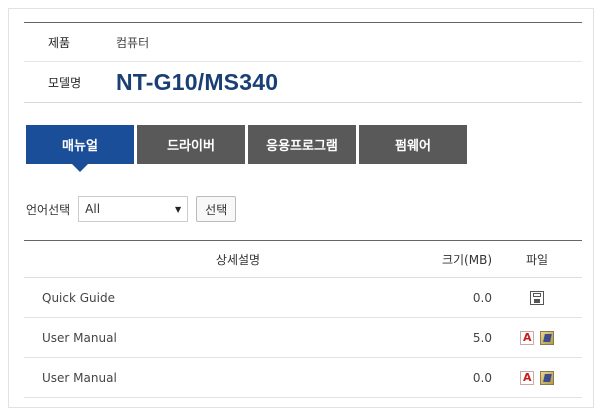 The height and width of the screenshot is (418, 604). Describe the element at coordinates (302, 144) in the screenshot. I see `tab-application: 응용프로그램` at that location.